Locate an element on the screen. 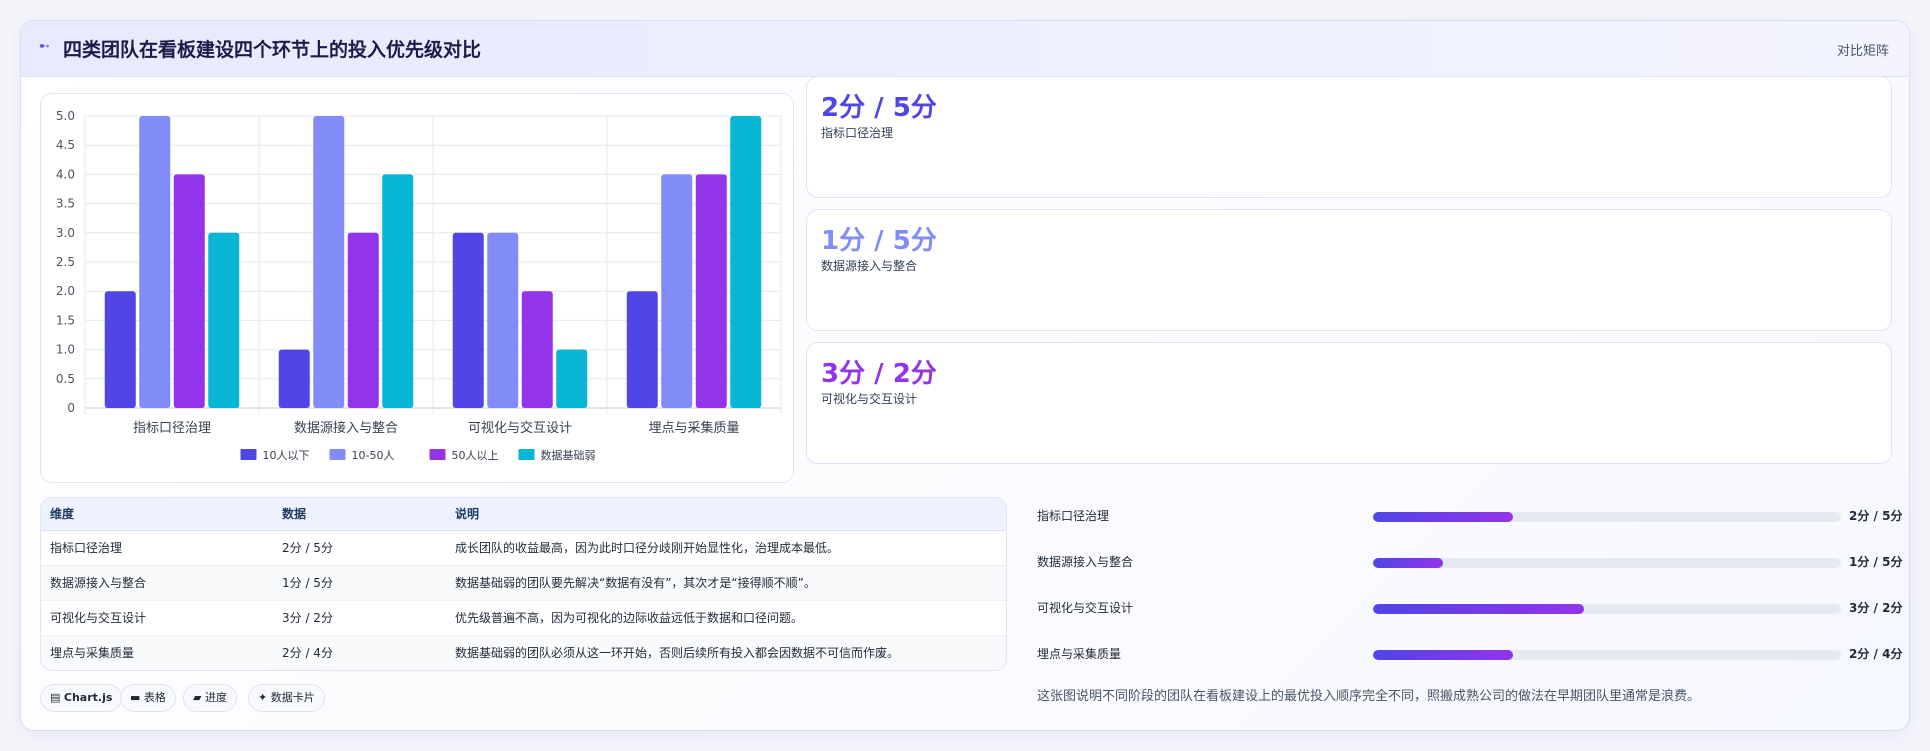 The width and height of the screenshot is (1930, 751). tag-data-cards: ✦ 数据卡片 is located at coordinates (286, 698).